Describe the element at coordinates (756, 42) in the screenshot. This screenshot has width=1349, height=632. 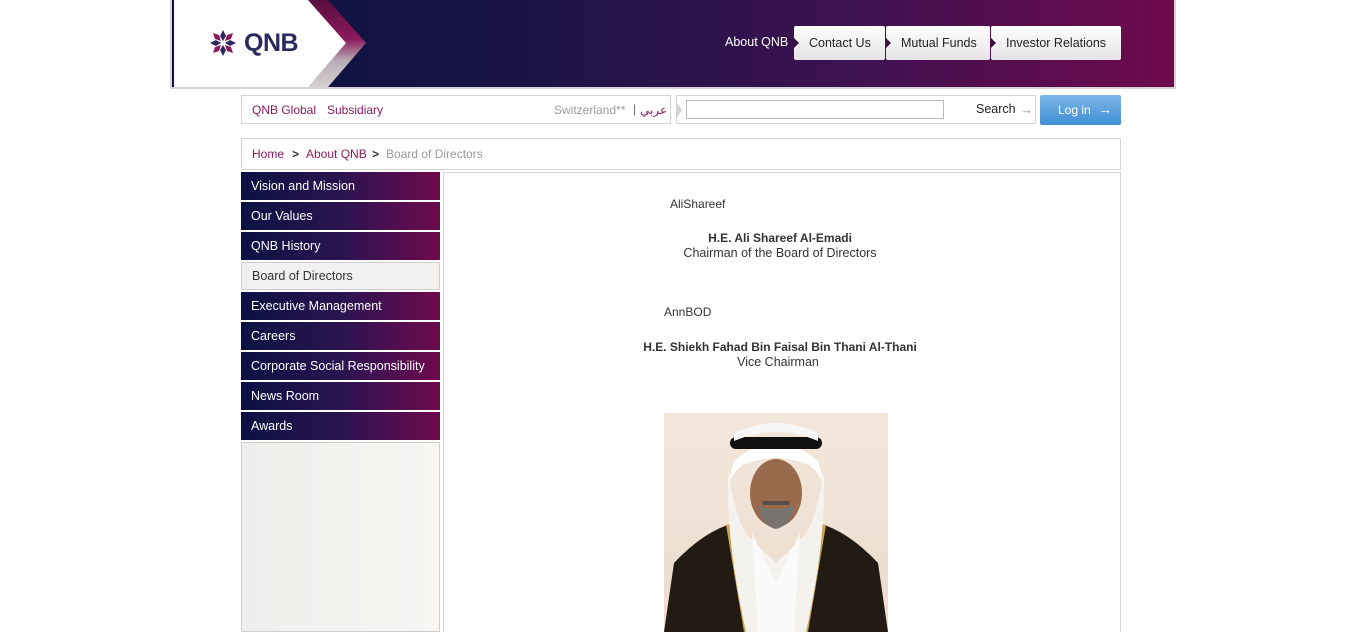
I see `nav-about-qnb: About QNB` at that location.